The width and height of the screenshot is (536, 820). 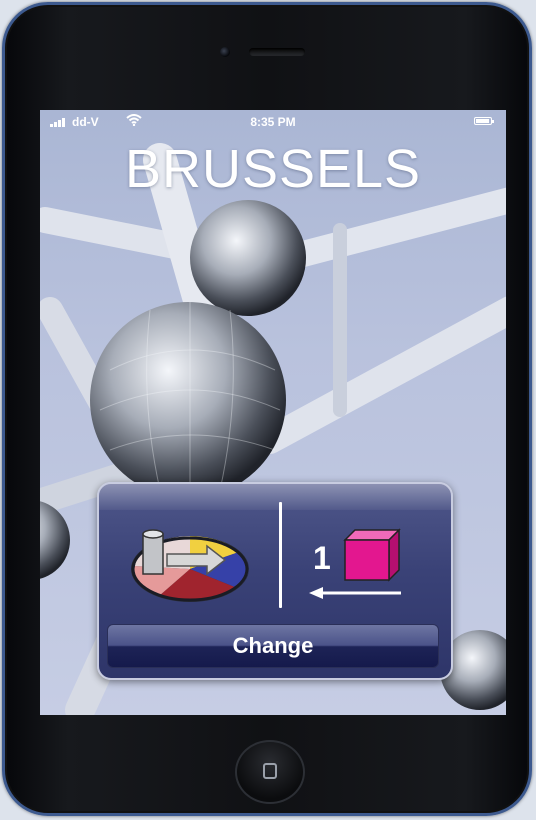 What do you see at coordinates (273, 646) in the screenshot?
I see `change-button: Change` at bounding box center [273, 646].